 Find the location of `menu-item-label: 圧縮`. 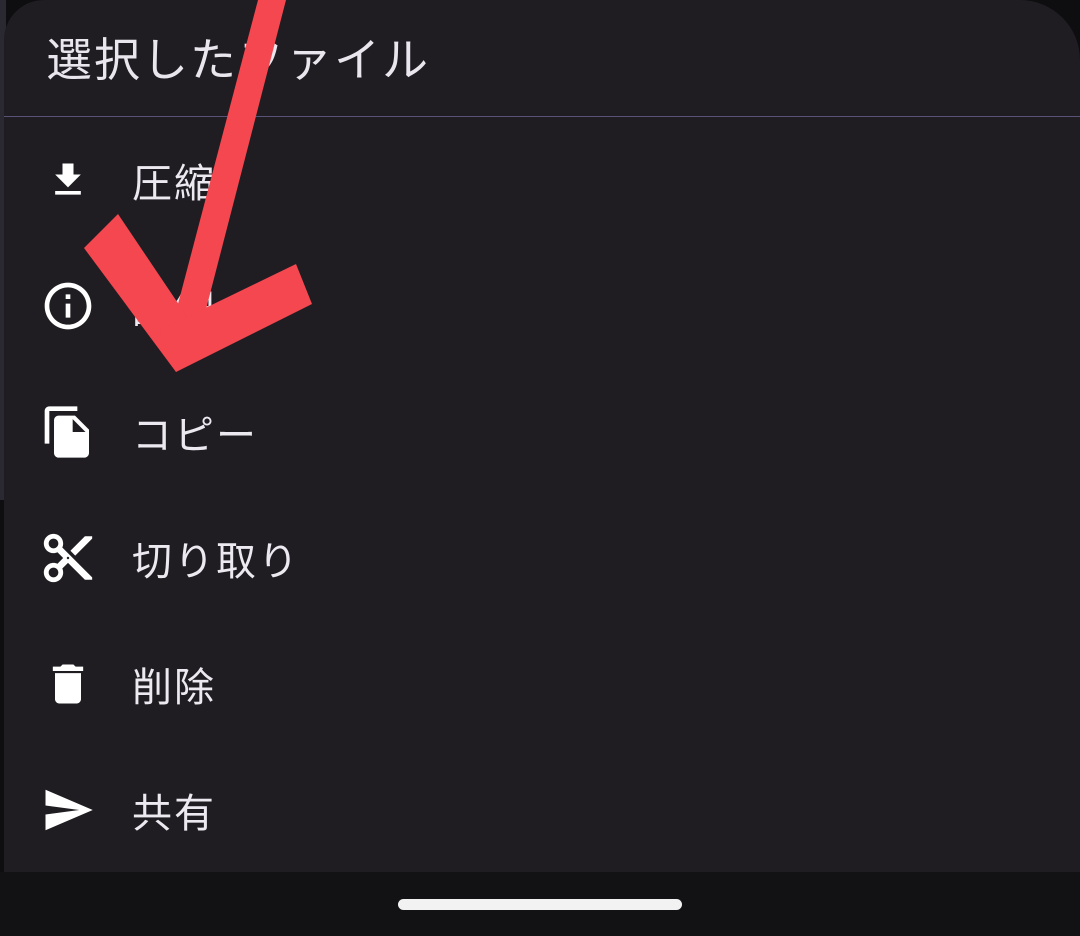

menu-item-label: 圧縮 is located at coordinates (174, 184).